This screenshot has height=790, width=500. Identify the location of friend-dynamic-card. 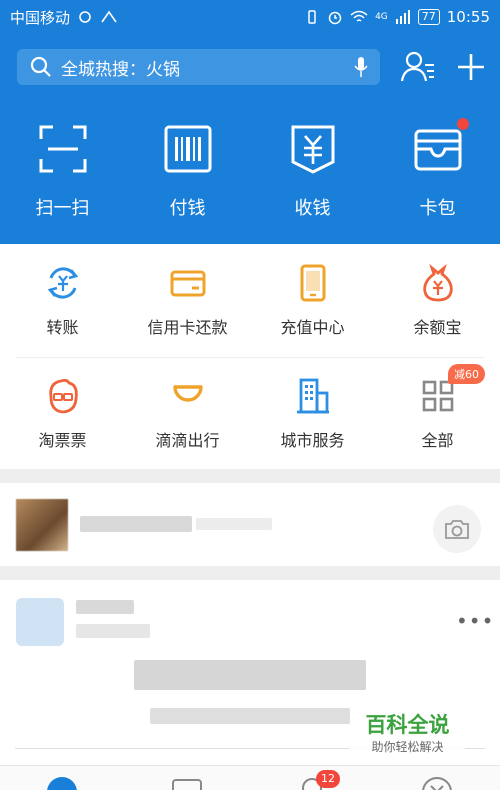
(250, 524).